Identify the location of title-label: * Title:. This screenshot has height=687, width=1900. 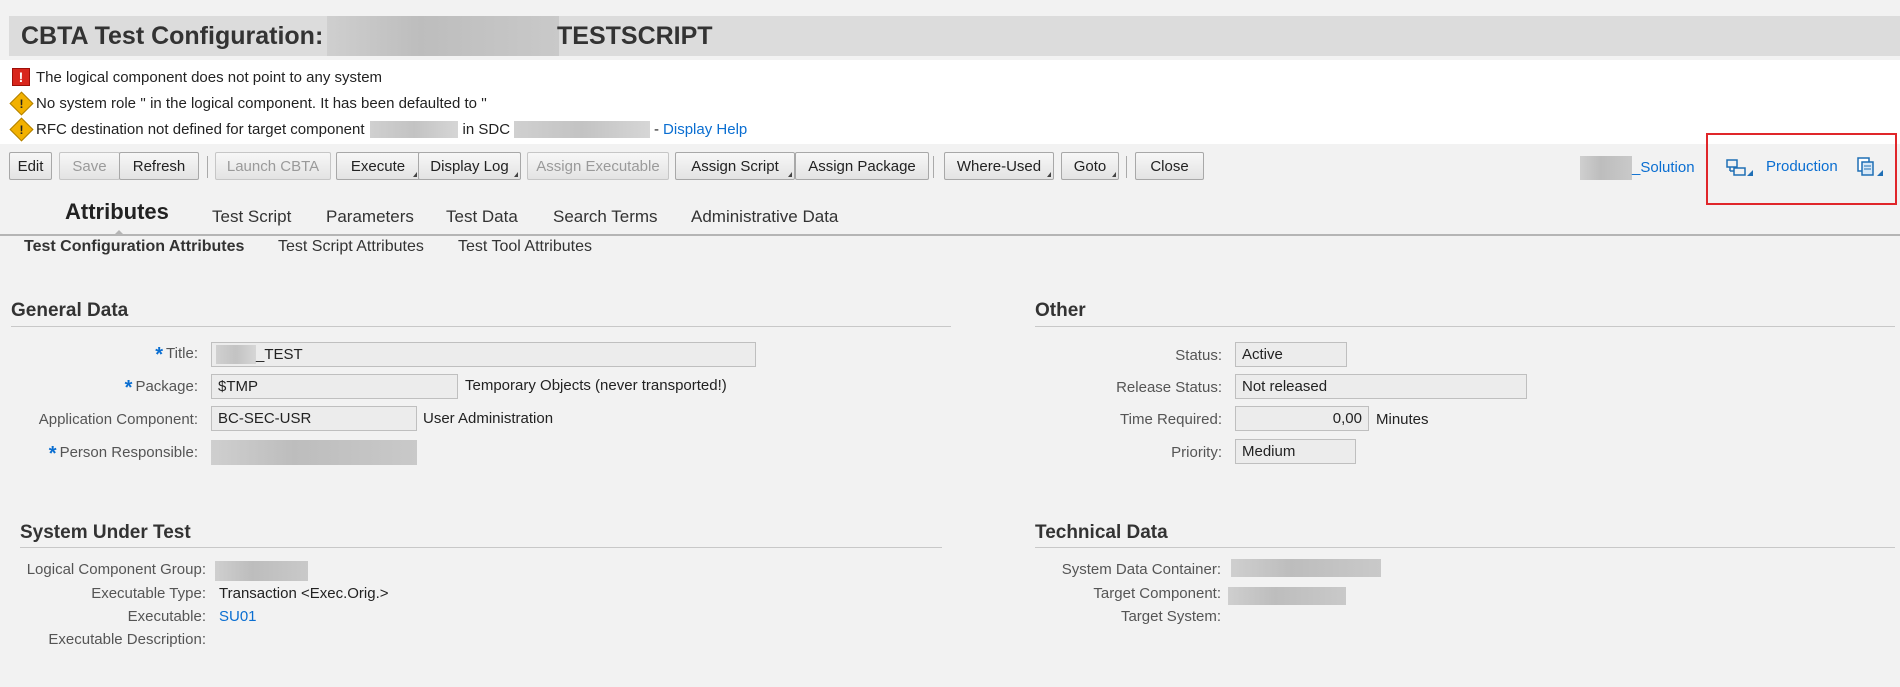
(176, 355).